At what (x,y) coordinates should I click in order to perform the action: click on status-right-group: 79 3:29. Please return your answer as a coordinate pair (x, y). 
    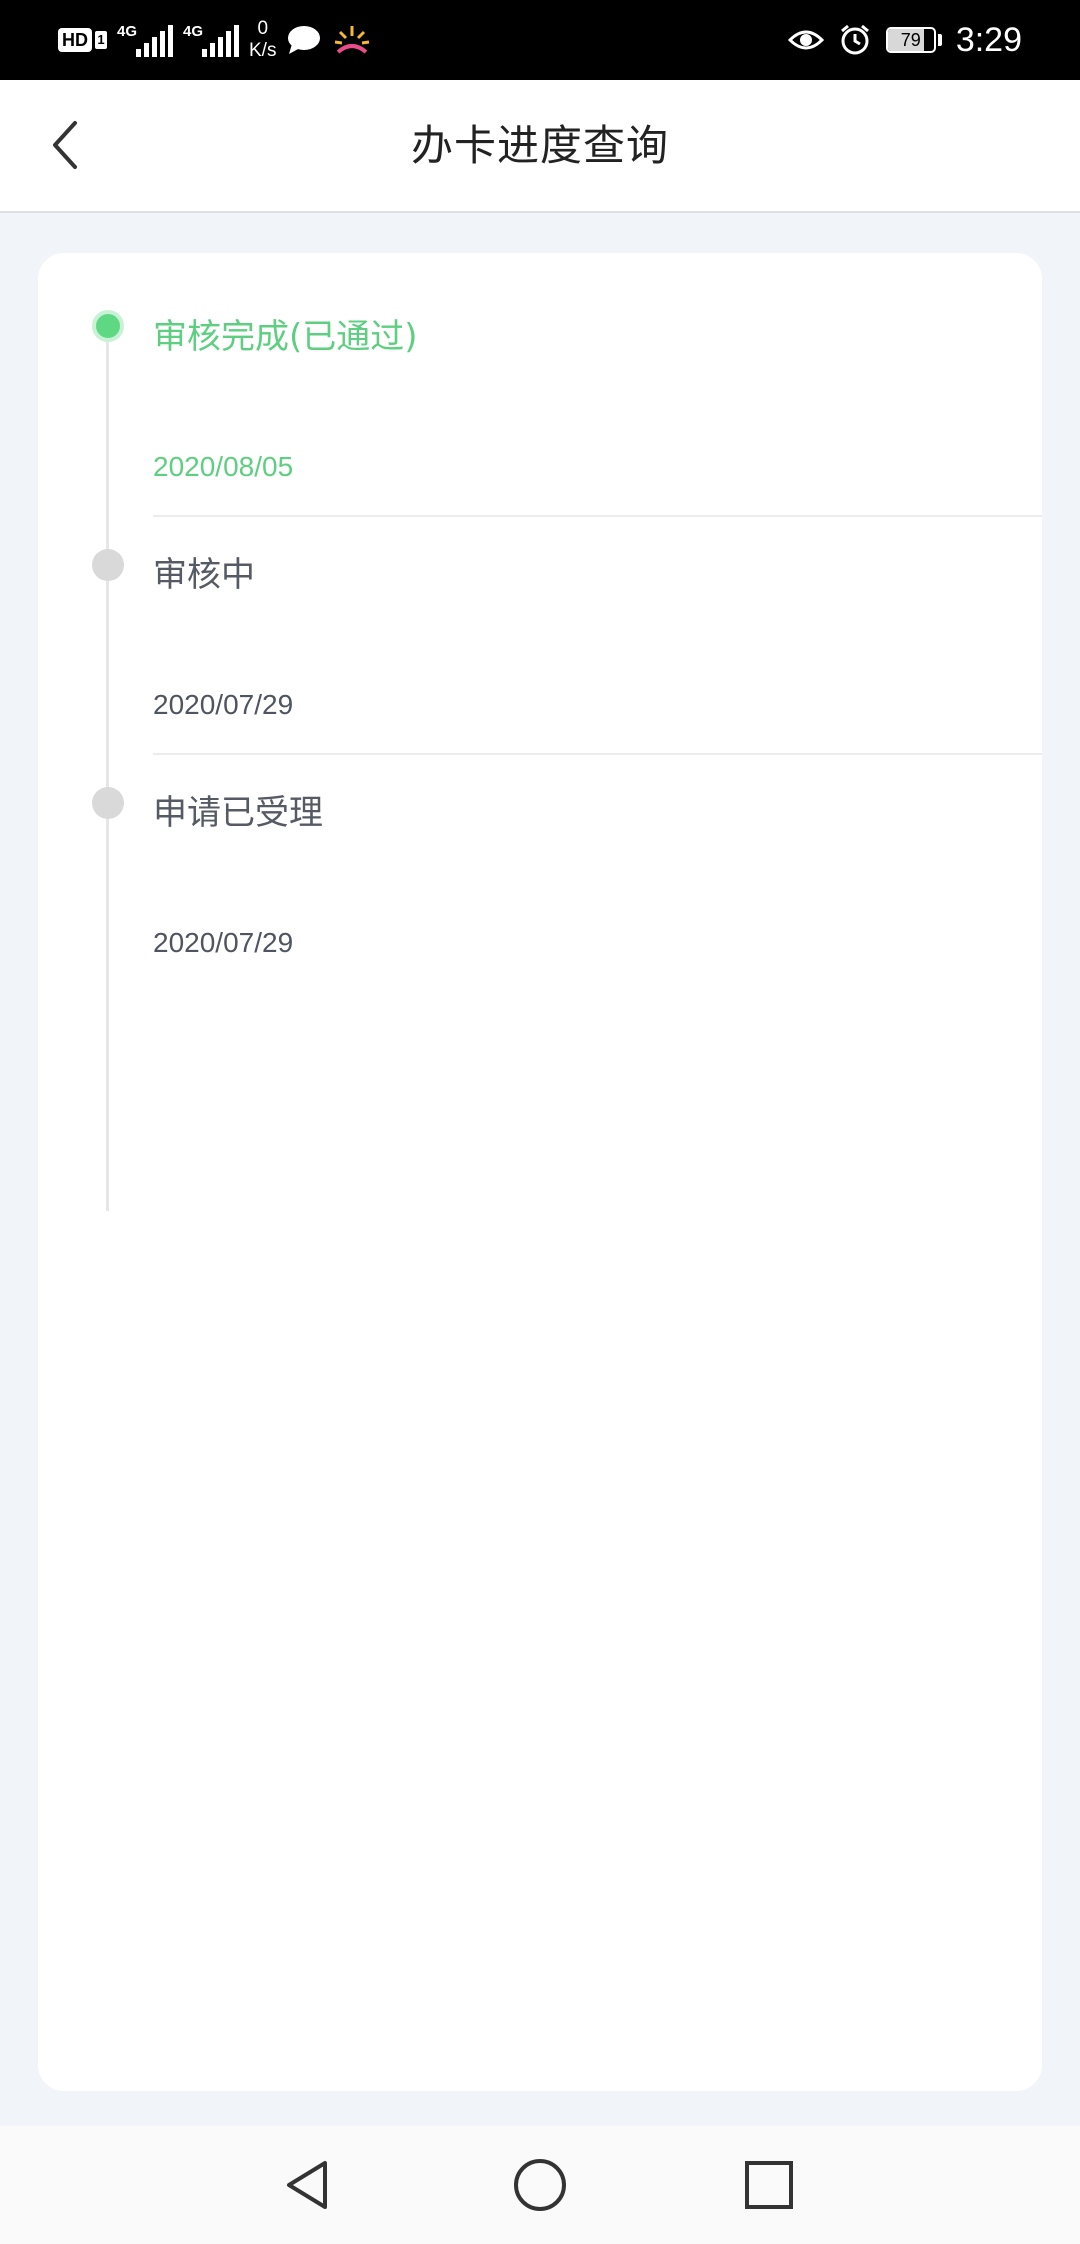
    Looking at the image, I should click on (904, 40).